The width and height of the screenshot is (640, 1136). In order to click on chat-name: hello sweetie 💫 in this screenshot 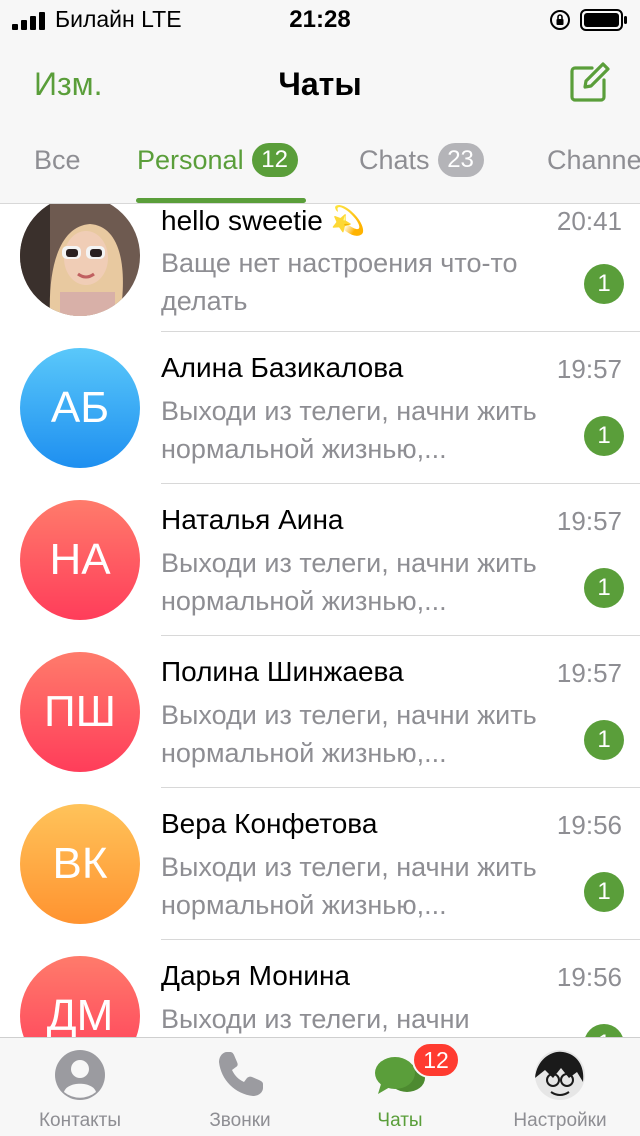, I will do `click(263, 220)`.